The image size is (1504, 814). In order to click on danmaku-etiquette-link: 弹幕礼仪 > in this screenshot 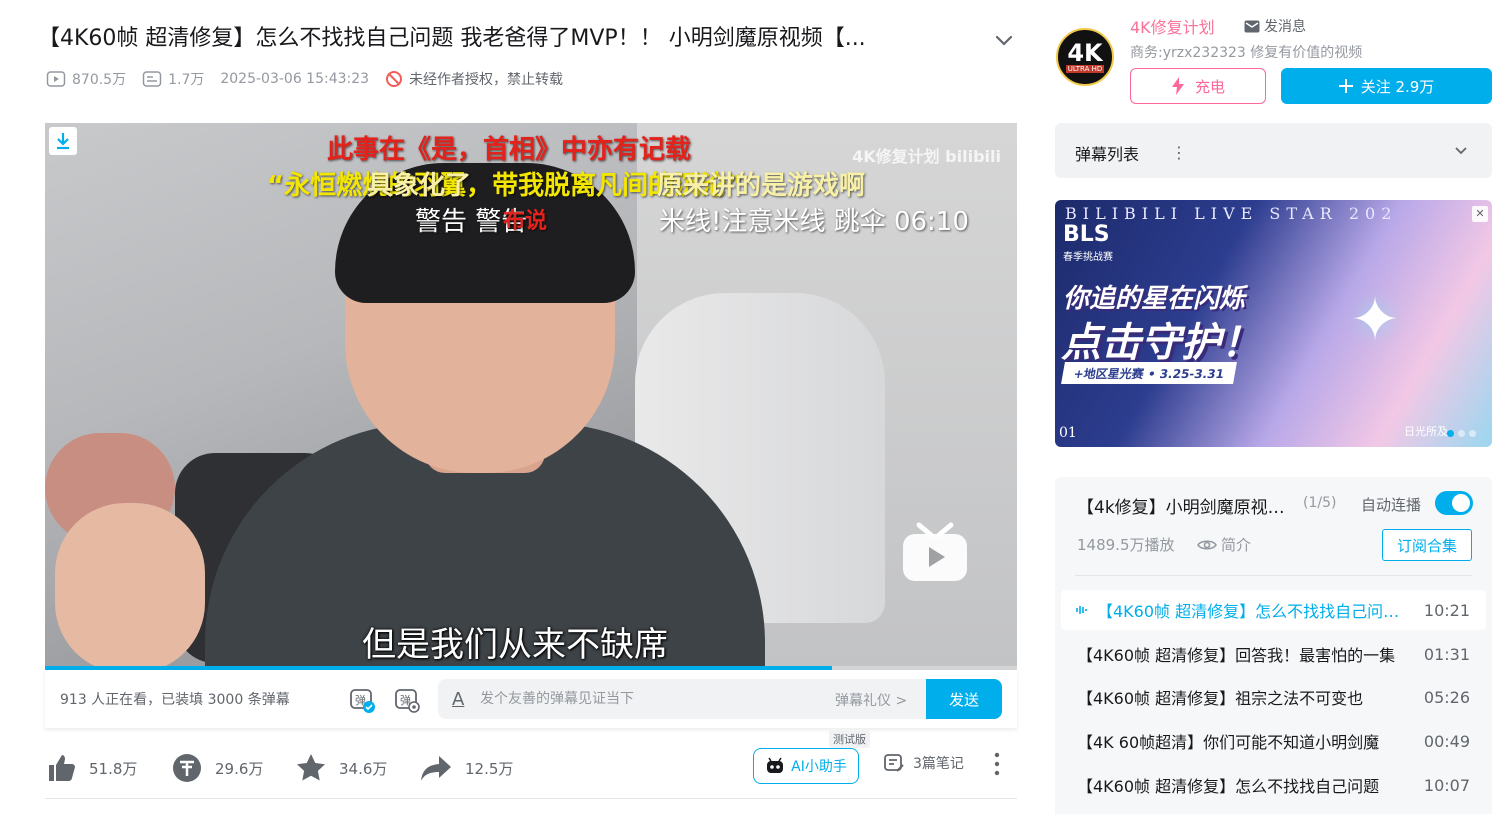, I will do `click(871, 700)`.